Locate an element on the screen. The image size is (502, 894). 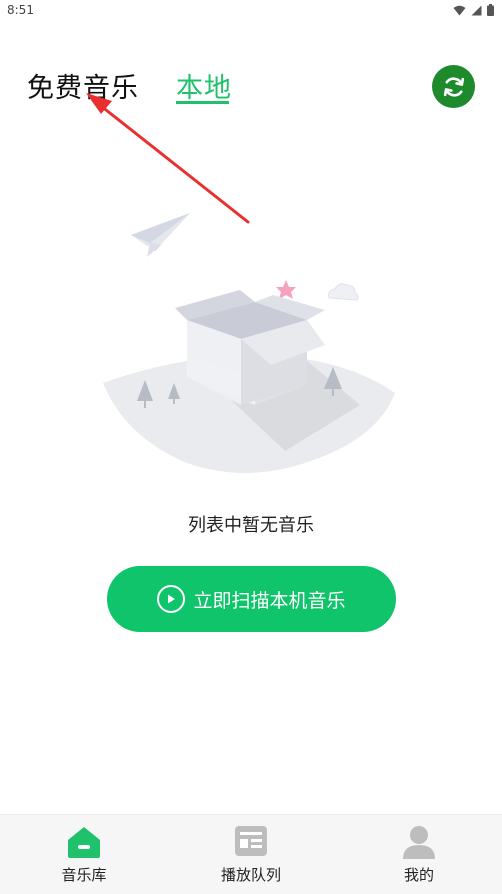
refresh-button is located at coordinates (453, 86).